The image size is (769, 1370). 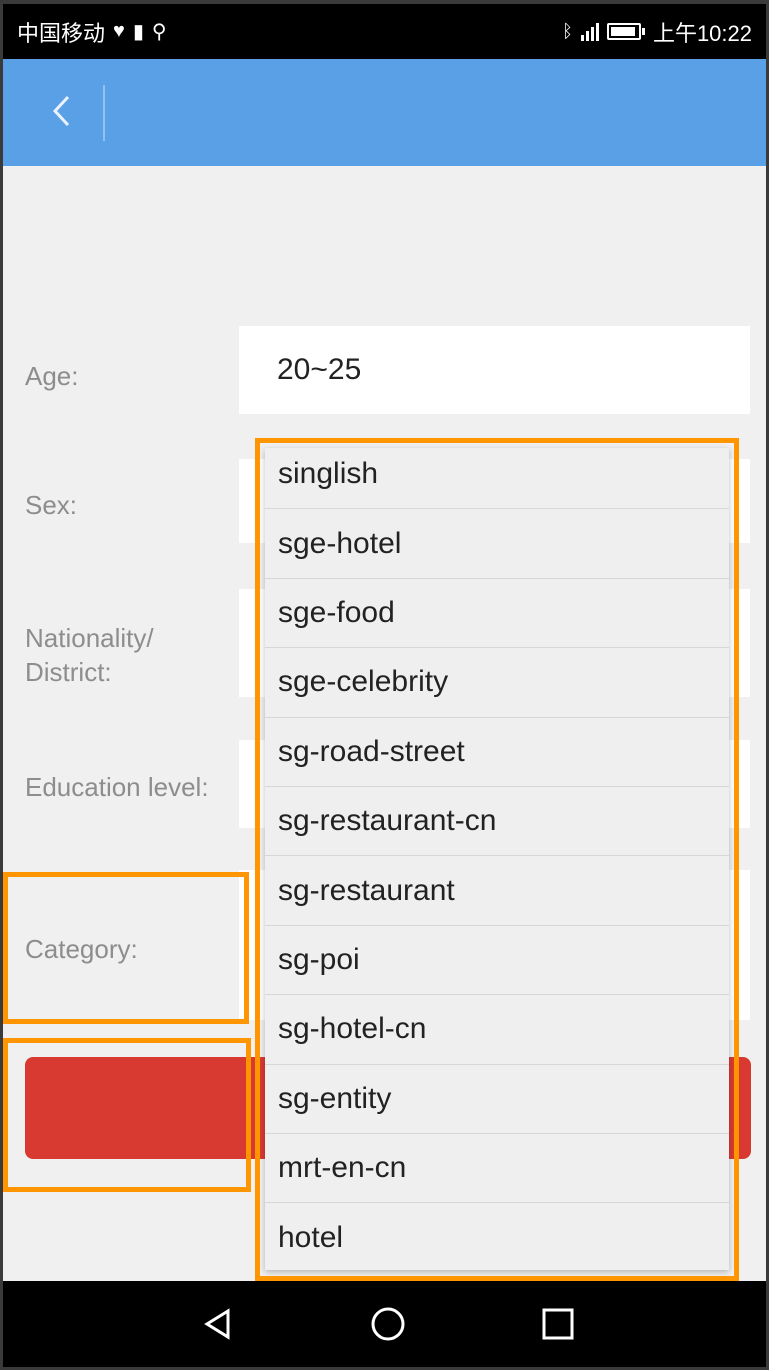 I want to click on dropdown-option: sg-road-street, so click(x=497, y=752).